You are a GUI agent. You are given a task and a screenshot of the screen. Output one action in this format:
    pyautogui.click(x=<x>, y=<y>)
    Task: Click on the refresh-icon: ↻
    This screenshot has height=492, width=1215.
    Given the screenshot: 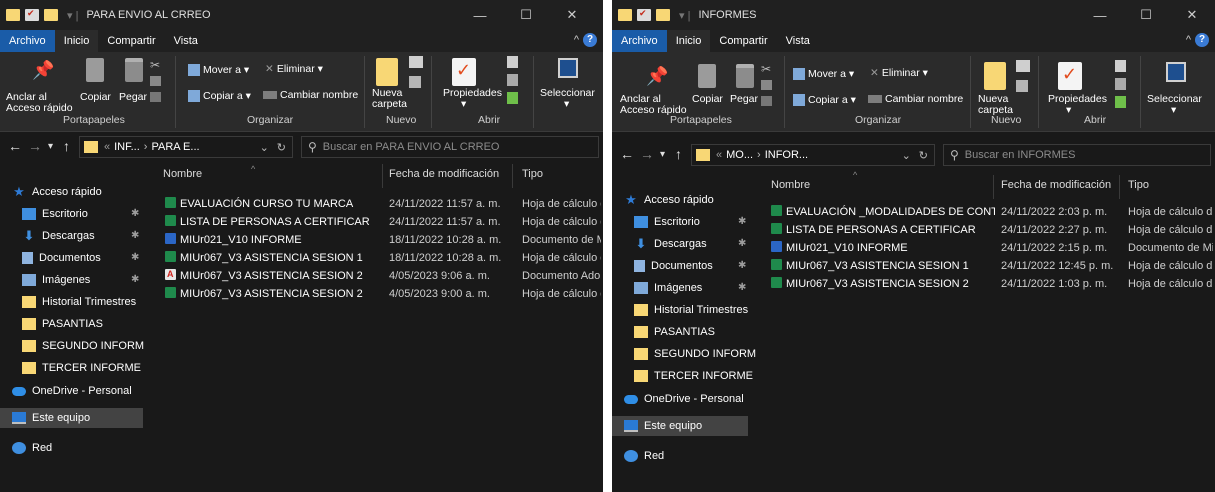 What is the action you would take?
    pyautogui.click(x=923, y=155)
    